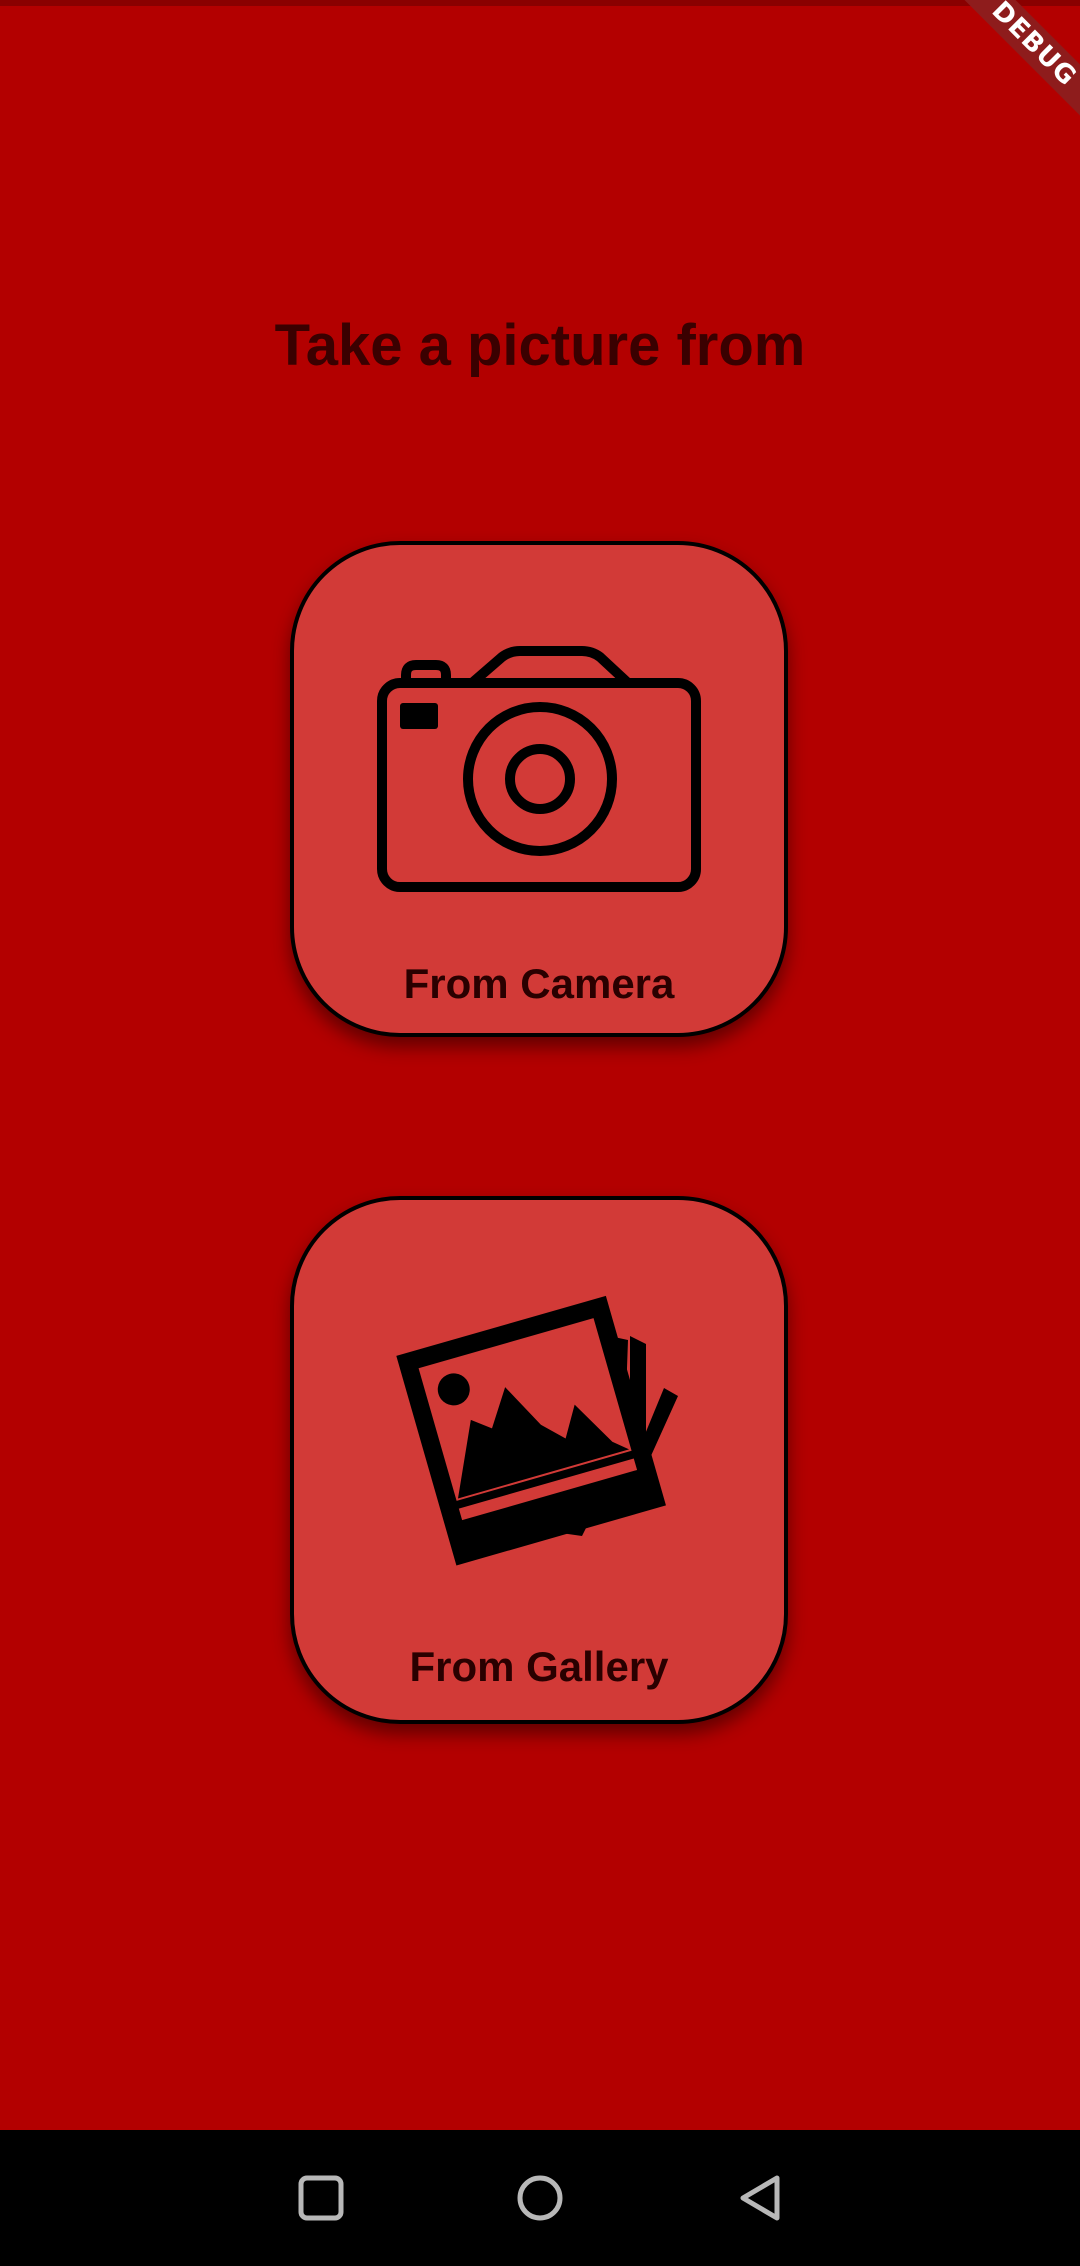 This screenshot has width=1080, height=2266. I want to click on from-gallery-label: From Gallery, so click(539, 1666).